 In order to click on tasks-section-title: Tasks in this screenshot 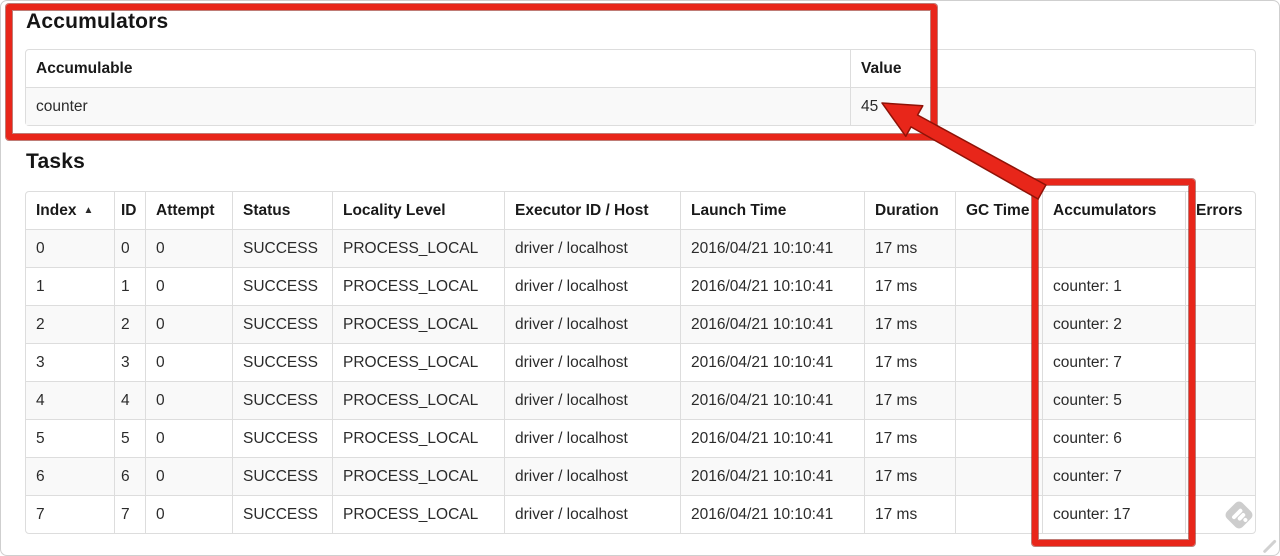, I will do `click(55, 161)`.